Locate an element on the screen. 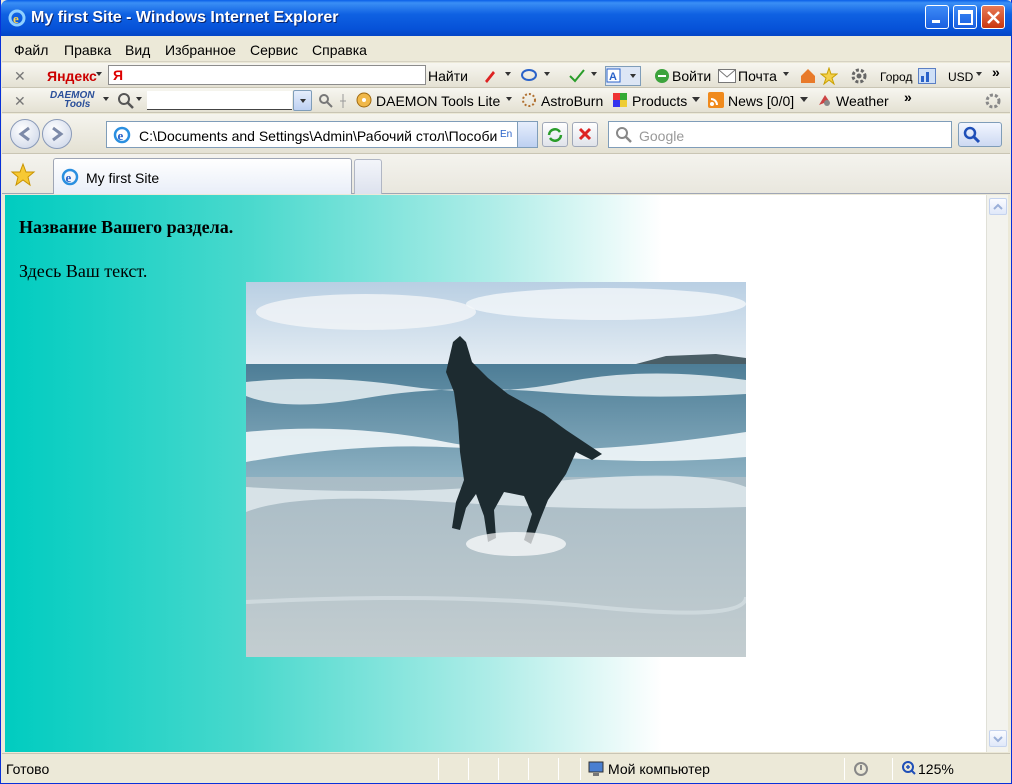 Image resolution: width=1012 pixels, height=784 pixels. maximize-icon is located at coordinates (965, 17).